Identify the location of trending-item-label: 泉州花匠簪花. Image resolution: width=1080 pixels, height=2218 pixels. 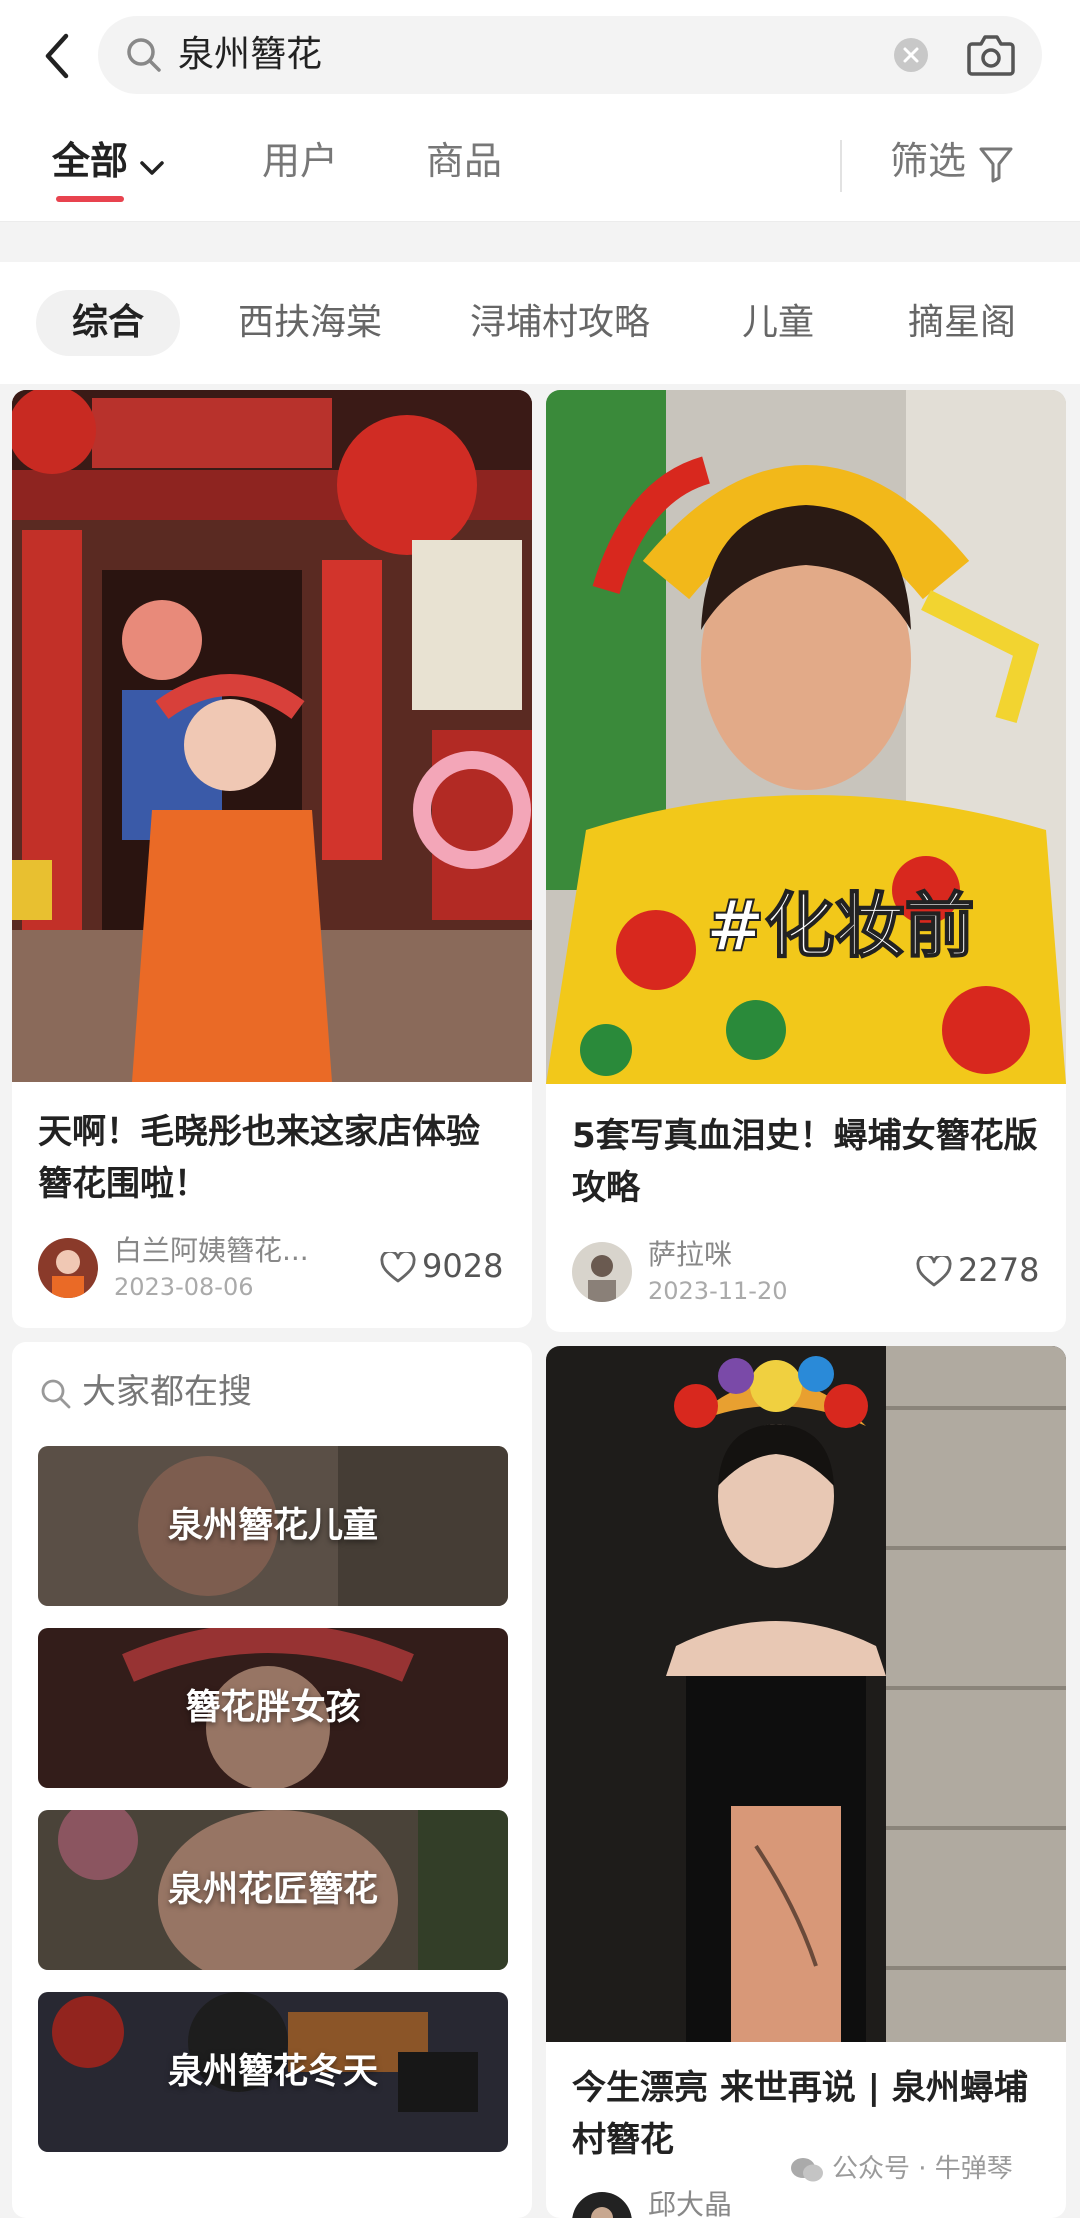
(272, 1890).